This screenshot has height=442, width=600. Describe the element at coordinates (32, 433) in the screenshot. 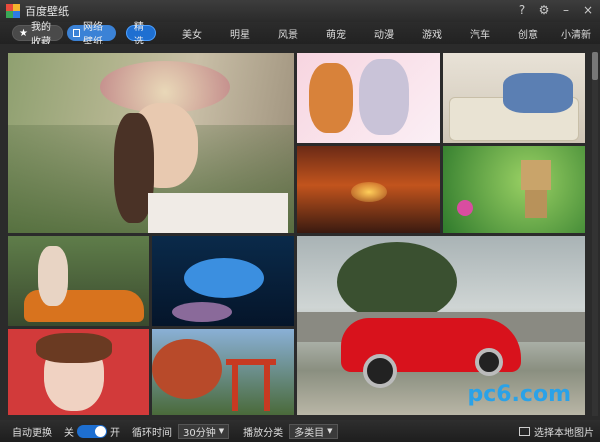

I see `auto-change-label: 自动更换` at that location.